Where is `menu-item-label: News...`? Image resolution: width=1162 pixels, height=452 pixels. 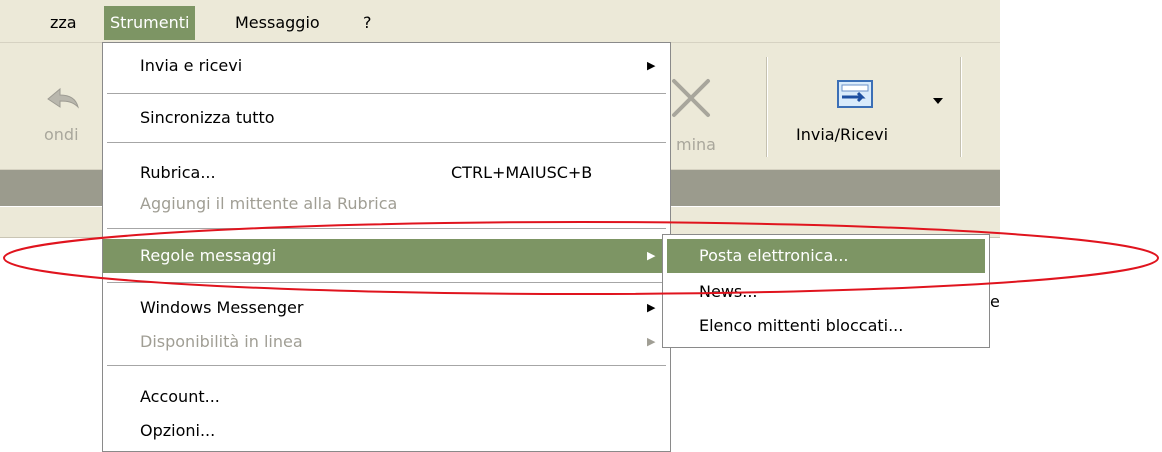 menu-item-label: News... is located at coordinates (728, 291).